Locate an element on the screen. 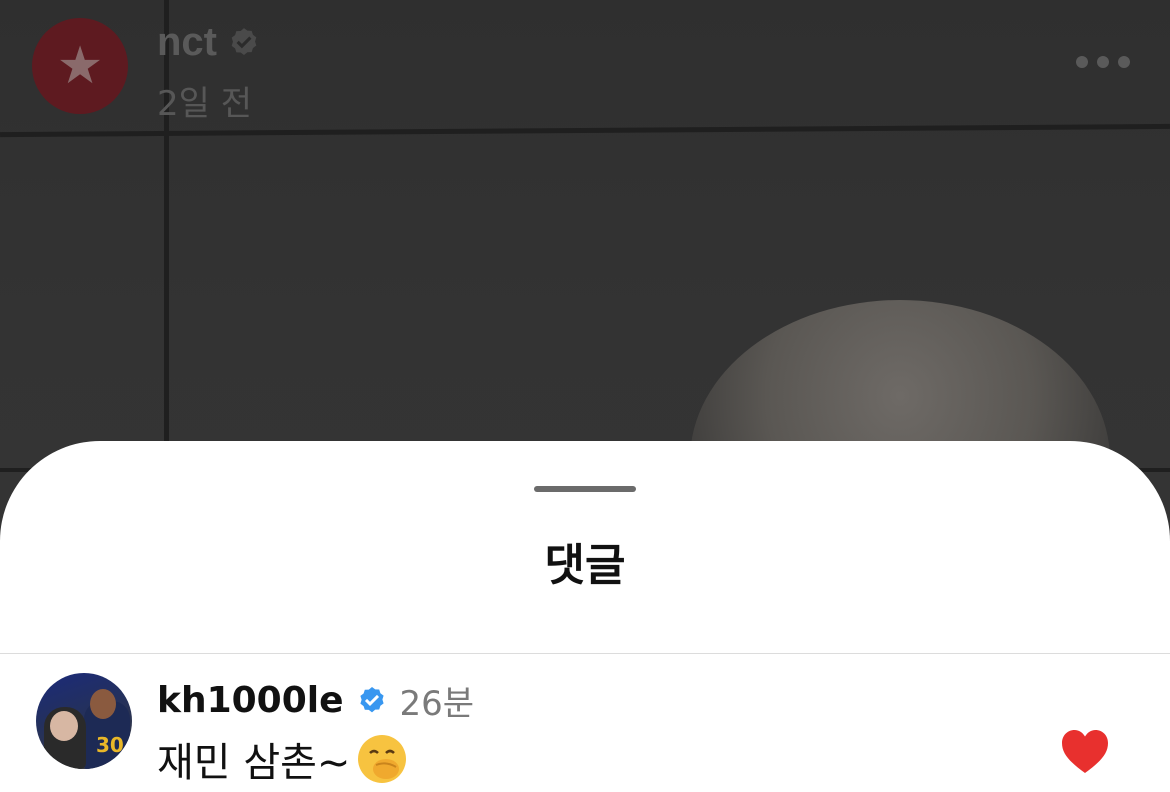 This screenshot has height=792, width=1170. heart-icon is located at coordinates (1085, 752).